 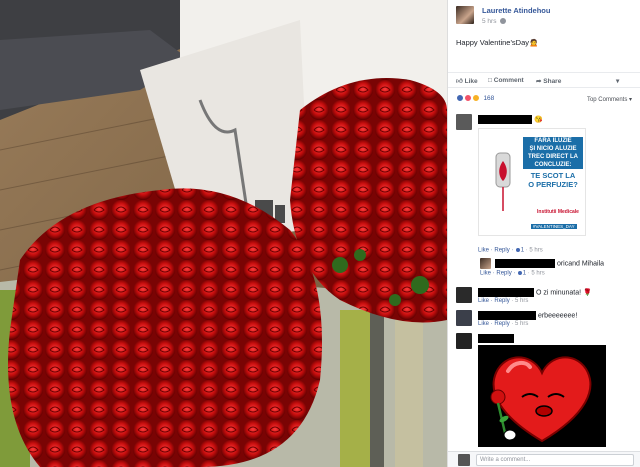 I want to click on post-header: Laurette Atindehou 5 hrs, so click(x=546, y=17).